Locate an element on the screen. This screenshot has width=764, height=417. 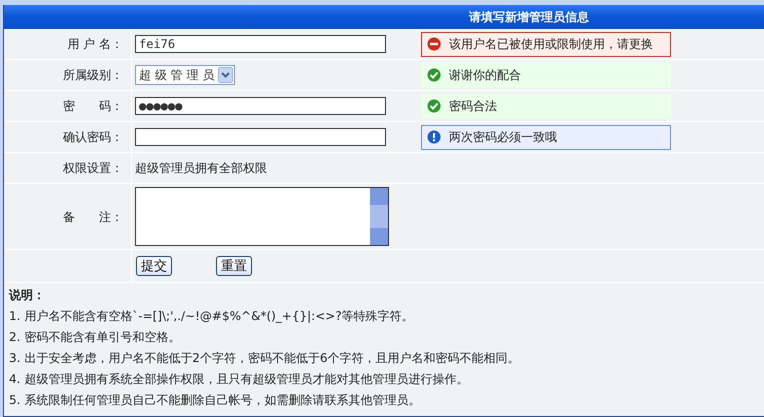
field-label: 权限设置： is located at coordinates (93, 168).